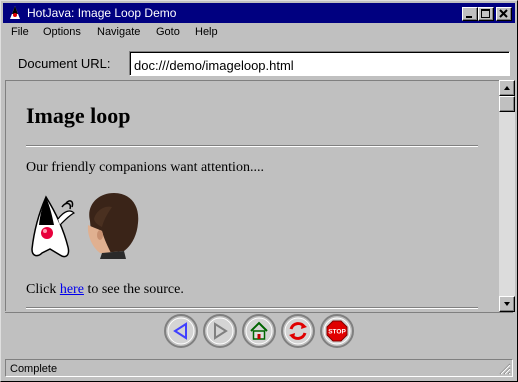 Image resolution: width=518 pixels, height=382 pixels. What do you see at coordinates (72, 289) in the screenshot?
I see `source-link: here` at bounding box center [72, 289].